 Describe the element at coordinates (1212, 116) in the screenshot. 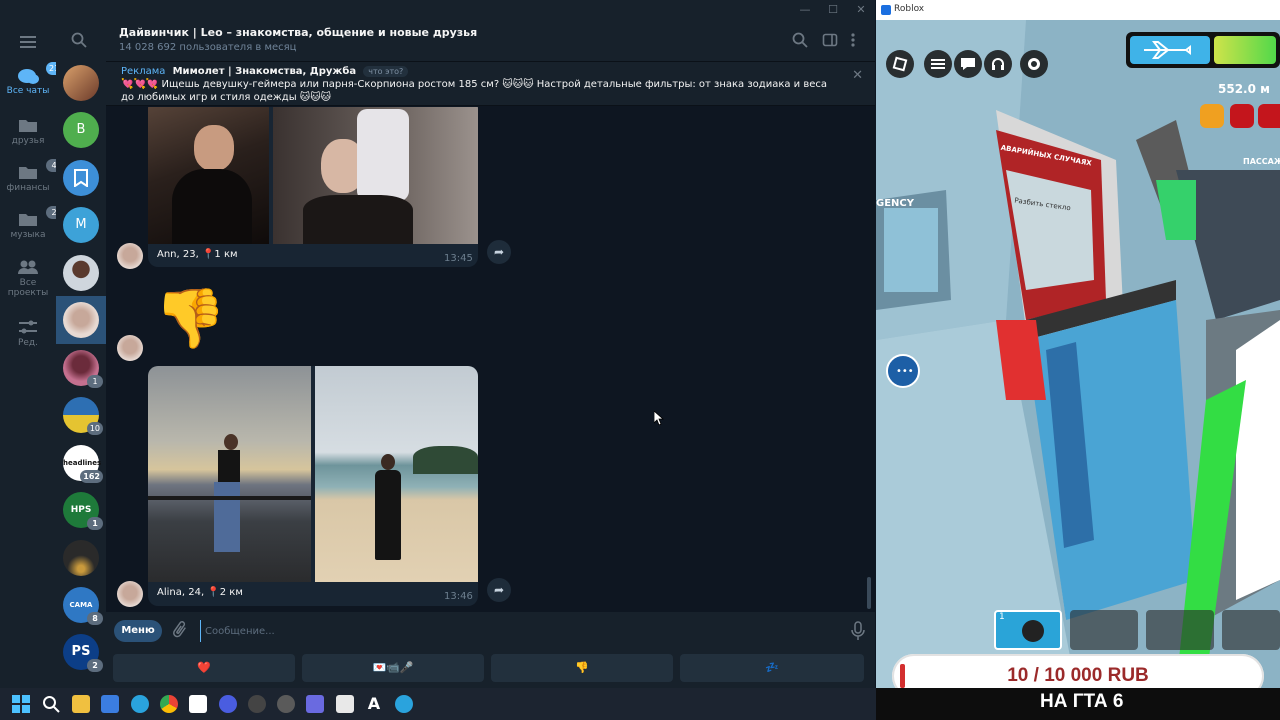

I see `sad-face-icon` at that location.